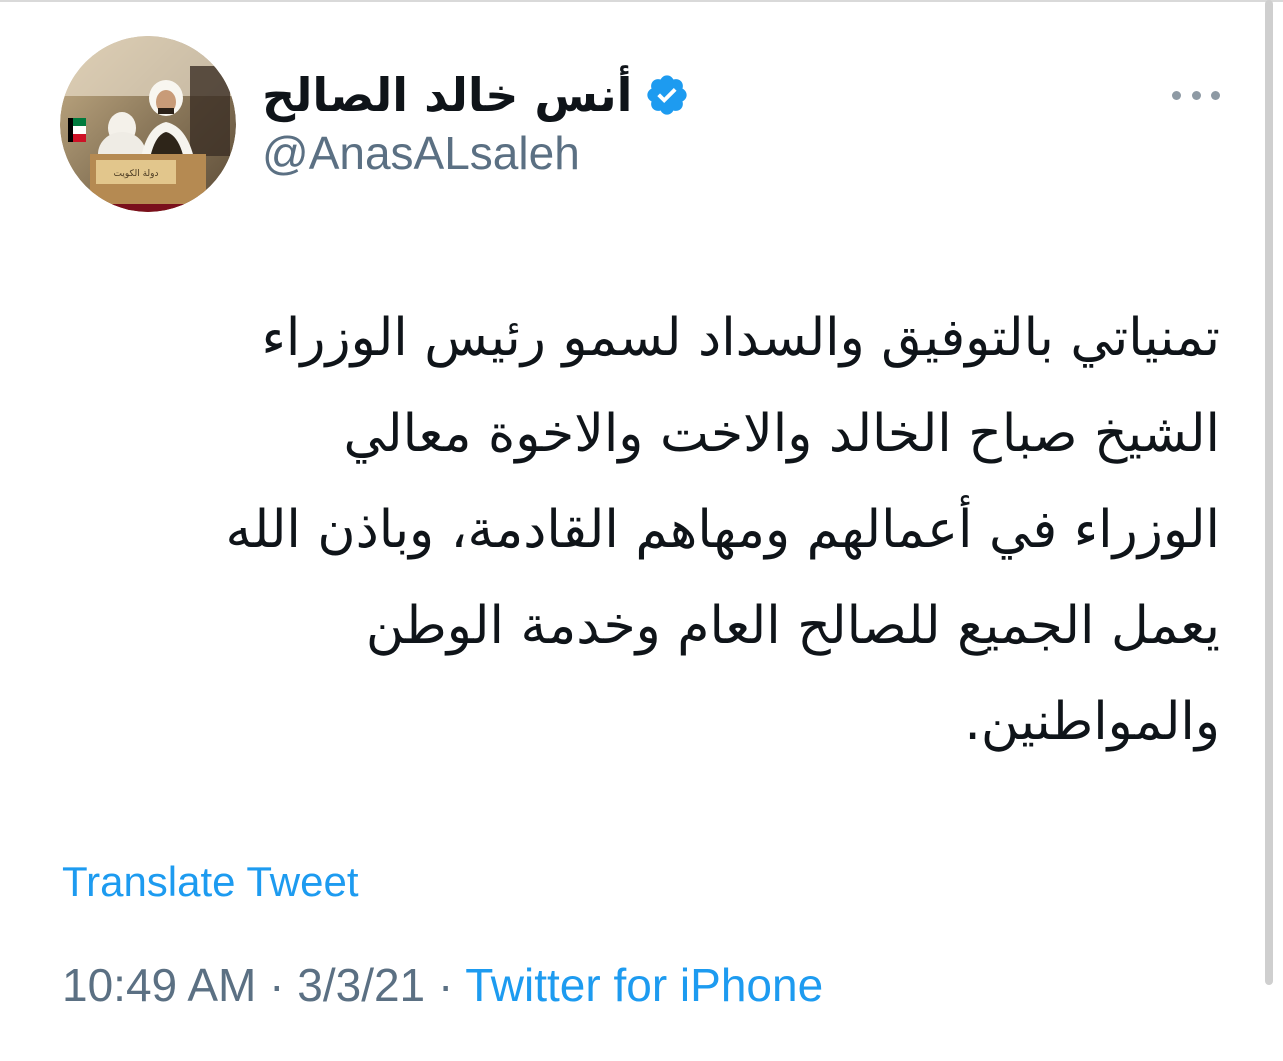  I want to click on tweet-source-link: Twitter for iPhone, so click(644, 985).